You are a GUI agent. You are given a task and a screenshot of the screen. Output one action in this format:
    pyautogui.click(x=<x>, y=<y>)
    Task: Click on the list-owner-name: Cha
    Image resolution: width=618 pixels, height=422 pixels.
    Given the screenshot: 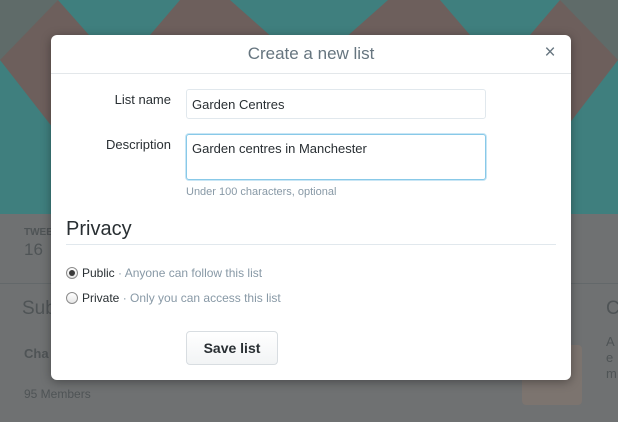 What is the action you would take?
    pyautogui.click(x=36, y=353)
    